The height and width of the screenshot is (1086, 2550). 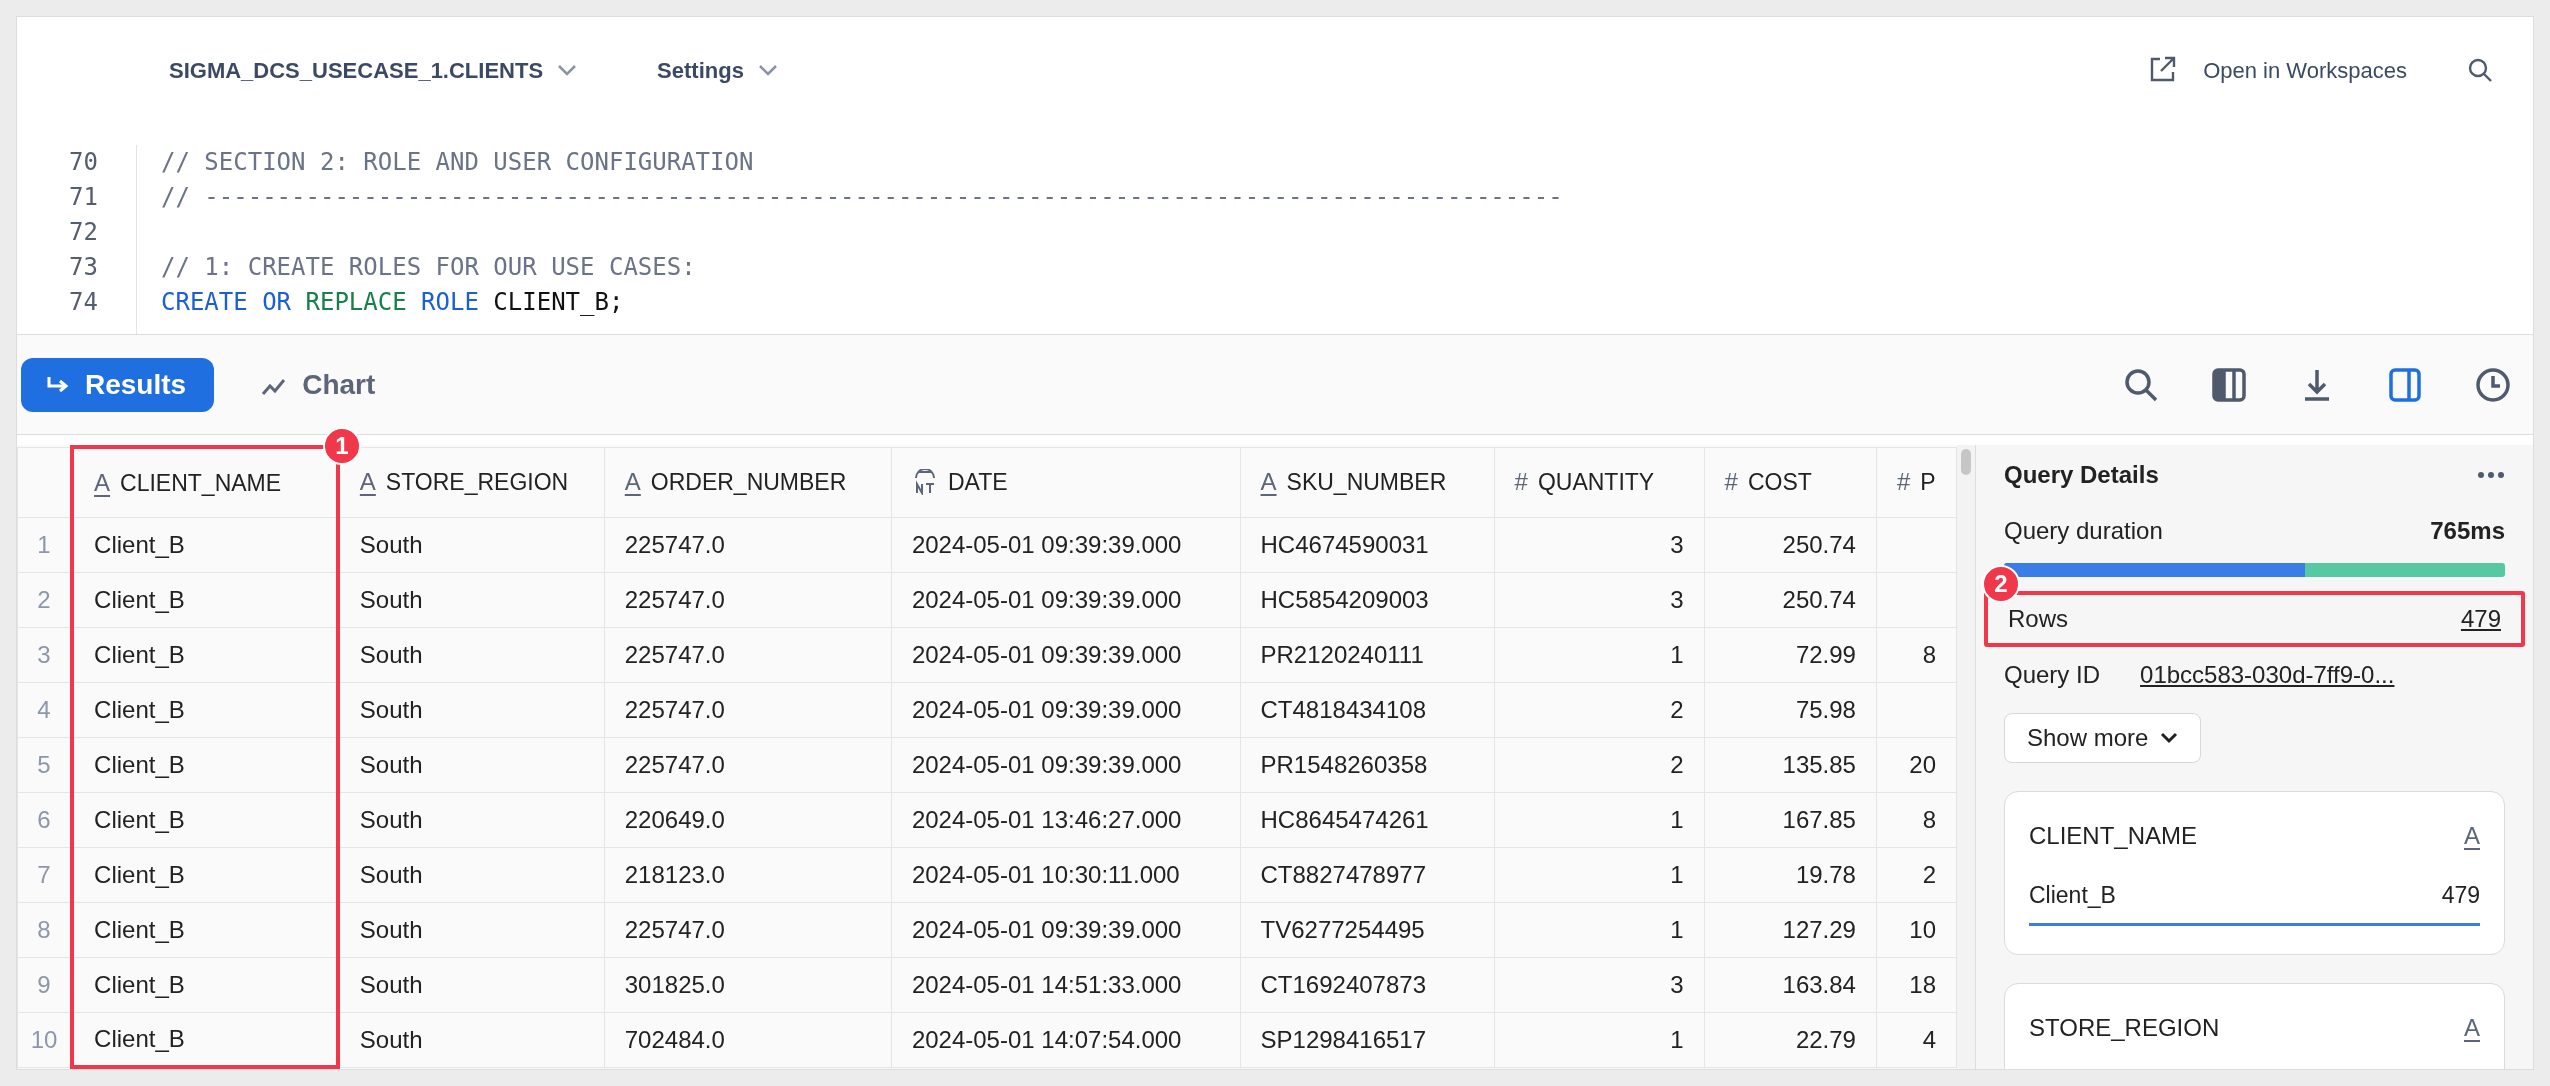 I want to click on show-more-button: Show more, so click(x=2103, y=738).